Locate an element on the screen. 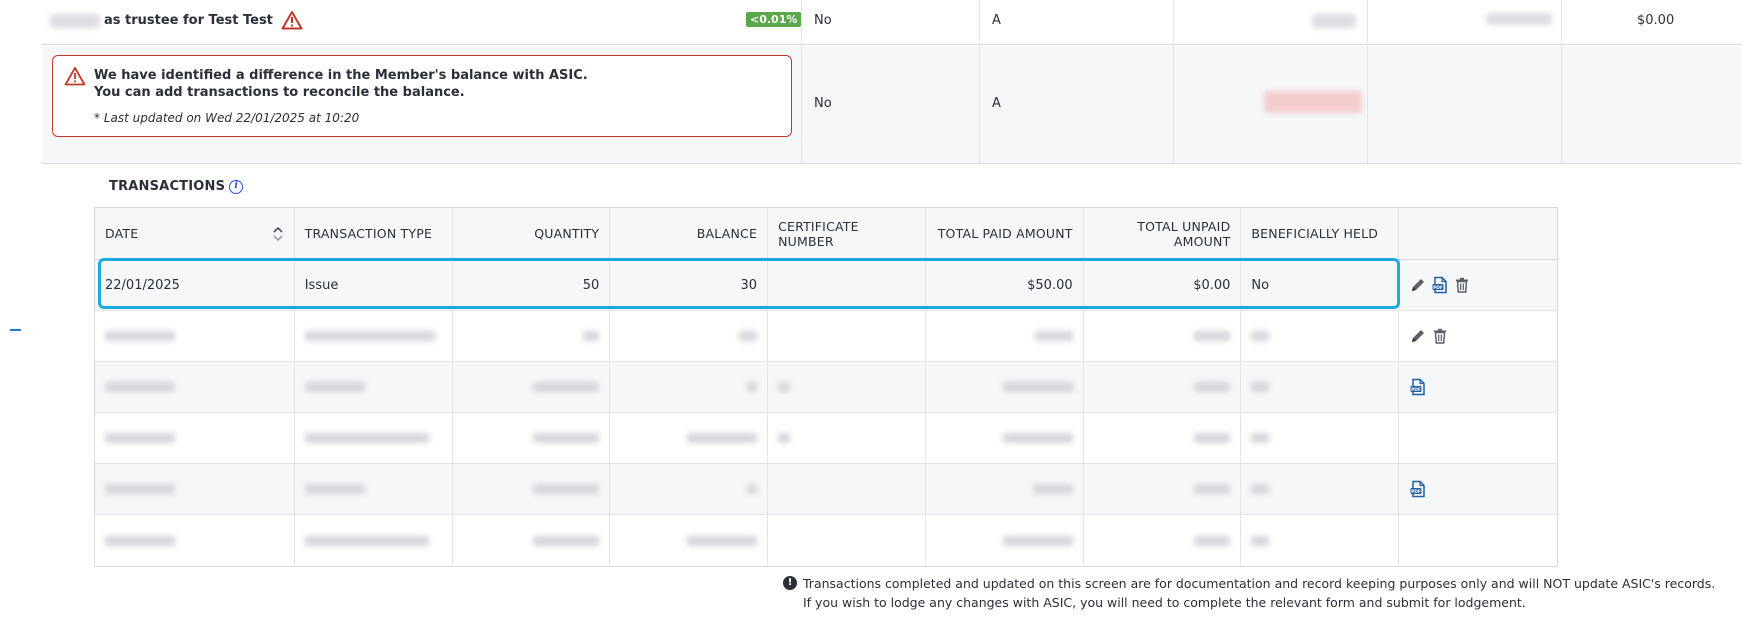  cell-unpaid: $0.00 is located at coordinates (1163, 285).